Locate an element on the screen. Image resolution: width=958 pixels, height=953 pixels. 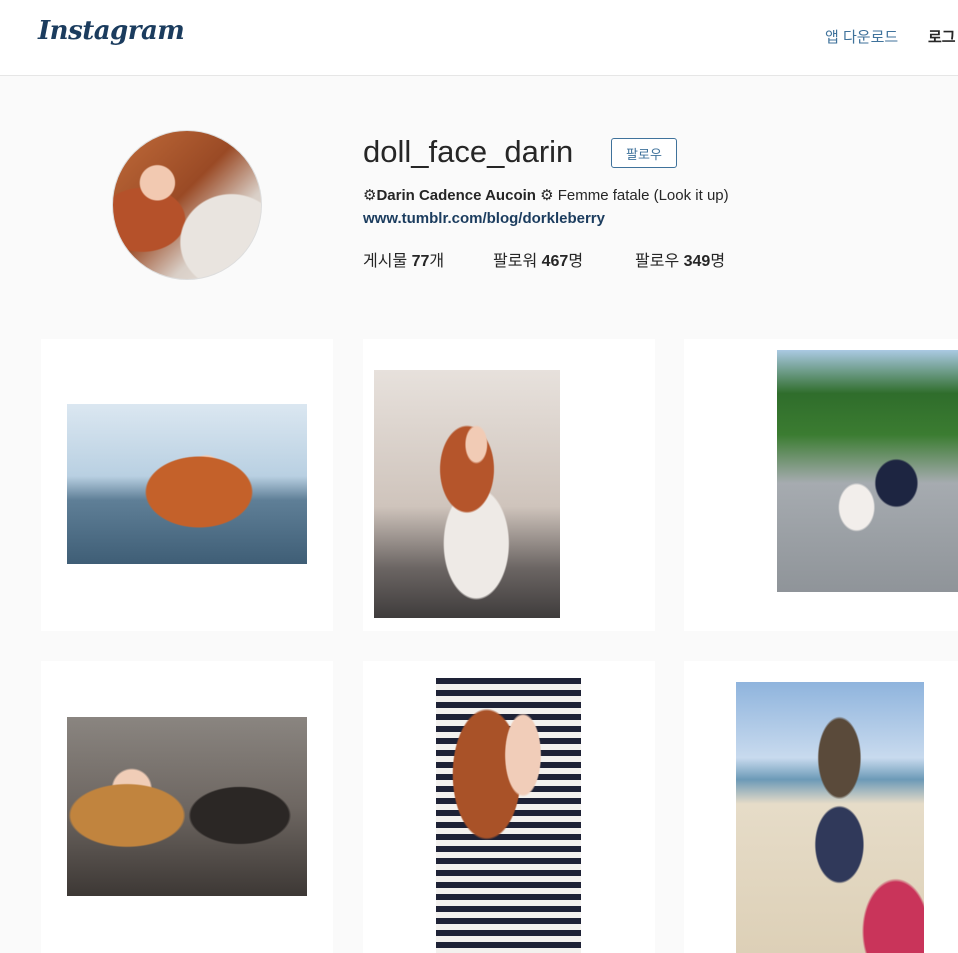
photo-striped-top-selfie is located at coordinates (508, 815).